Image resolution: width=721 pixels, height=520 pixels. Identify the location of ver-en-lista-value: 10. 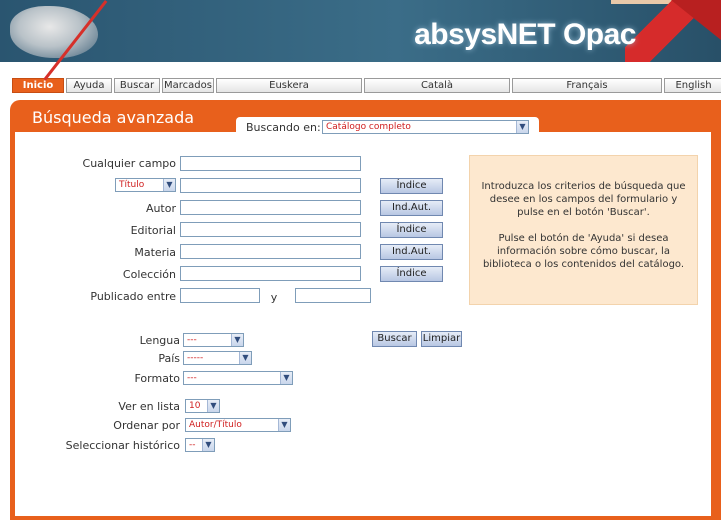
(195, 406).